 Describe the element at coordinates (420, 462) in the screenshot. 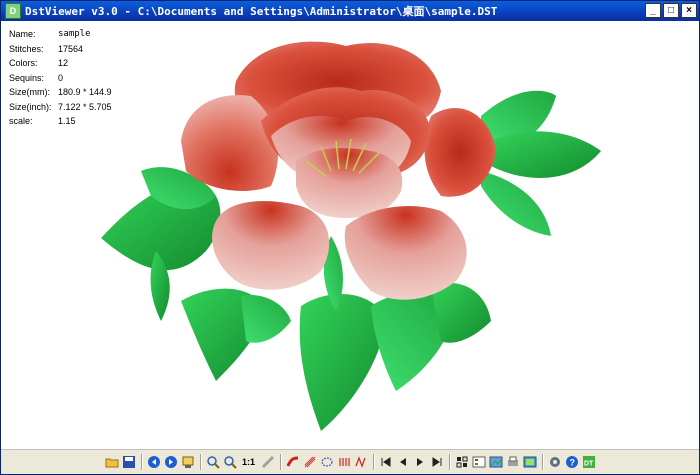

I see `next-icon` at that location.